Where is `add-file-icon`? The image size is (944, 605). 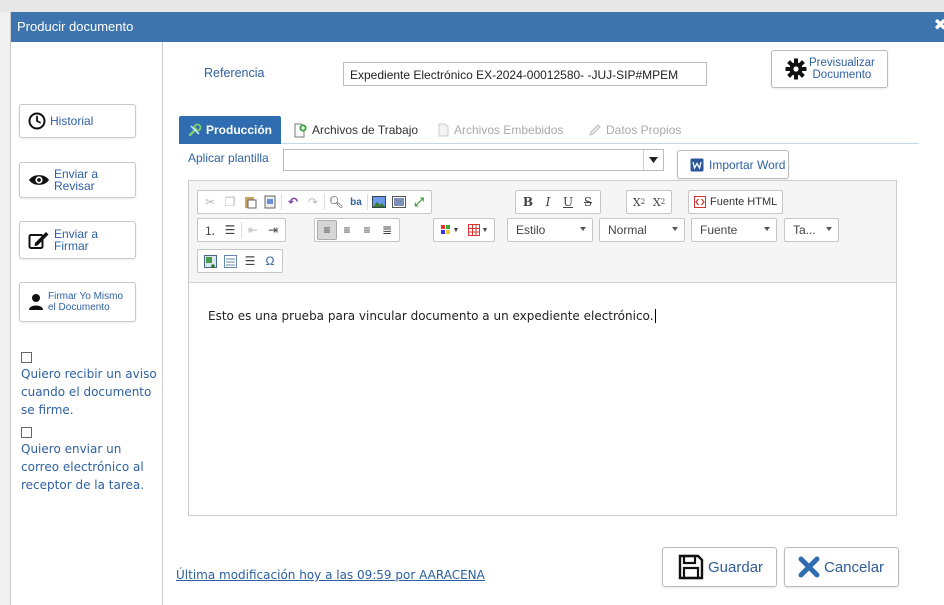
add-file-icon is located at coordinates (300, 130).